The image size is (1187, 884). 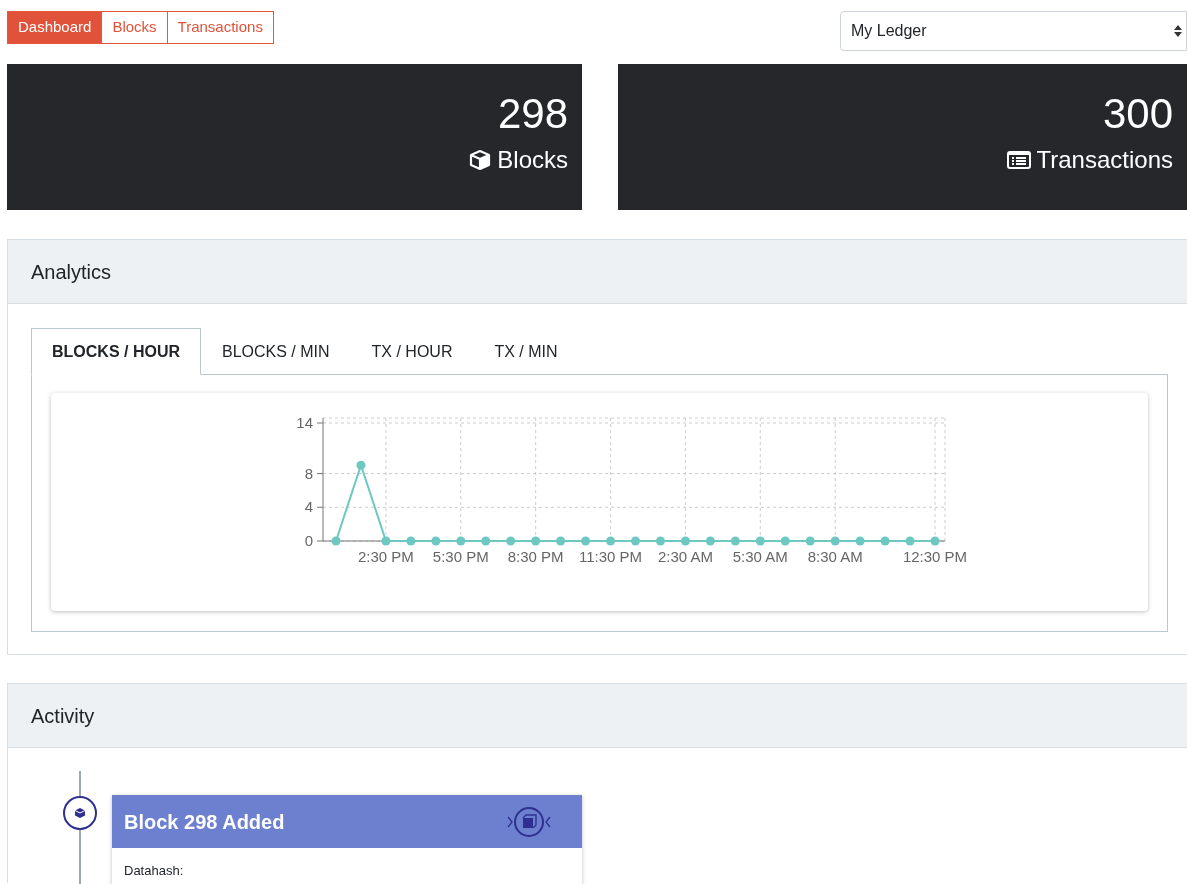 I want to click on y-tick-label: 4, so click(x=308, y=507).